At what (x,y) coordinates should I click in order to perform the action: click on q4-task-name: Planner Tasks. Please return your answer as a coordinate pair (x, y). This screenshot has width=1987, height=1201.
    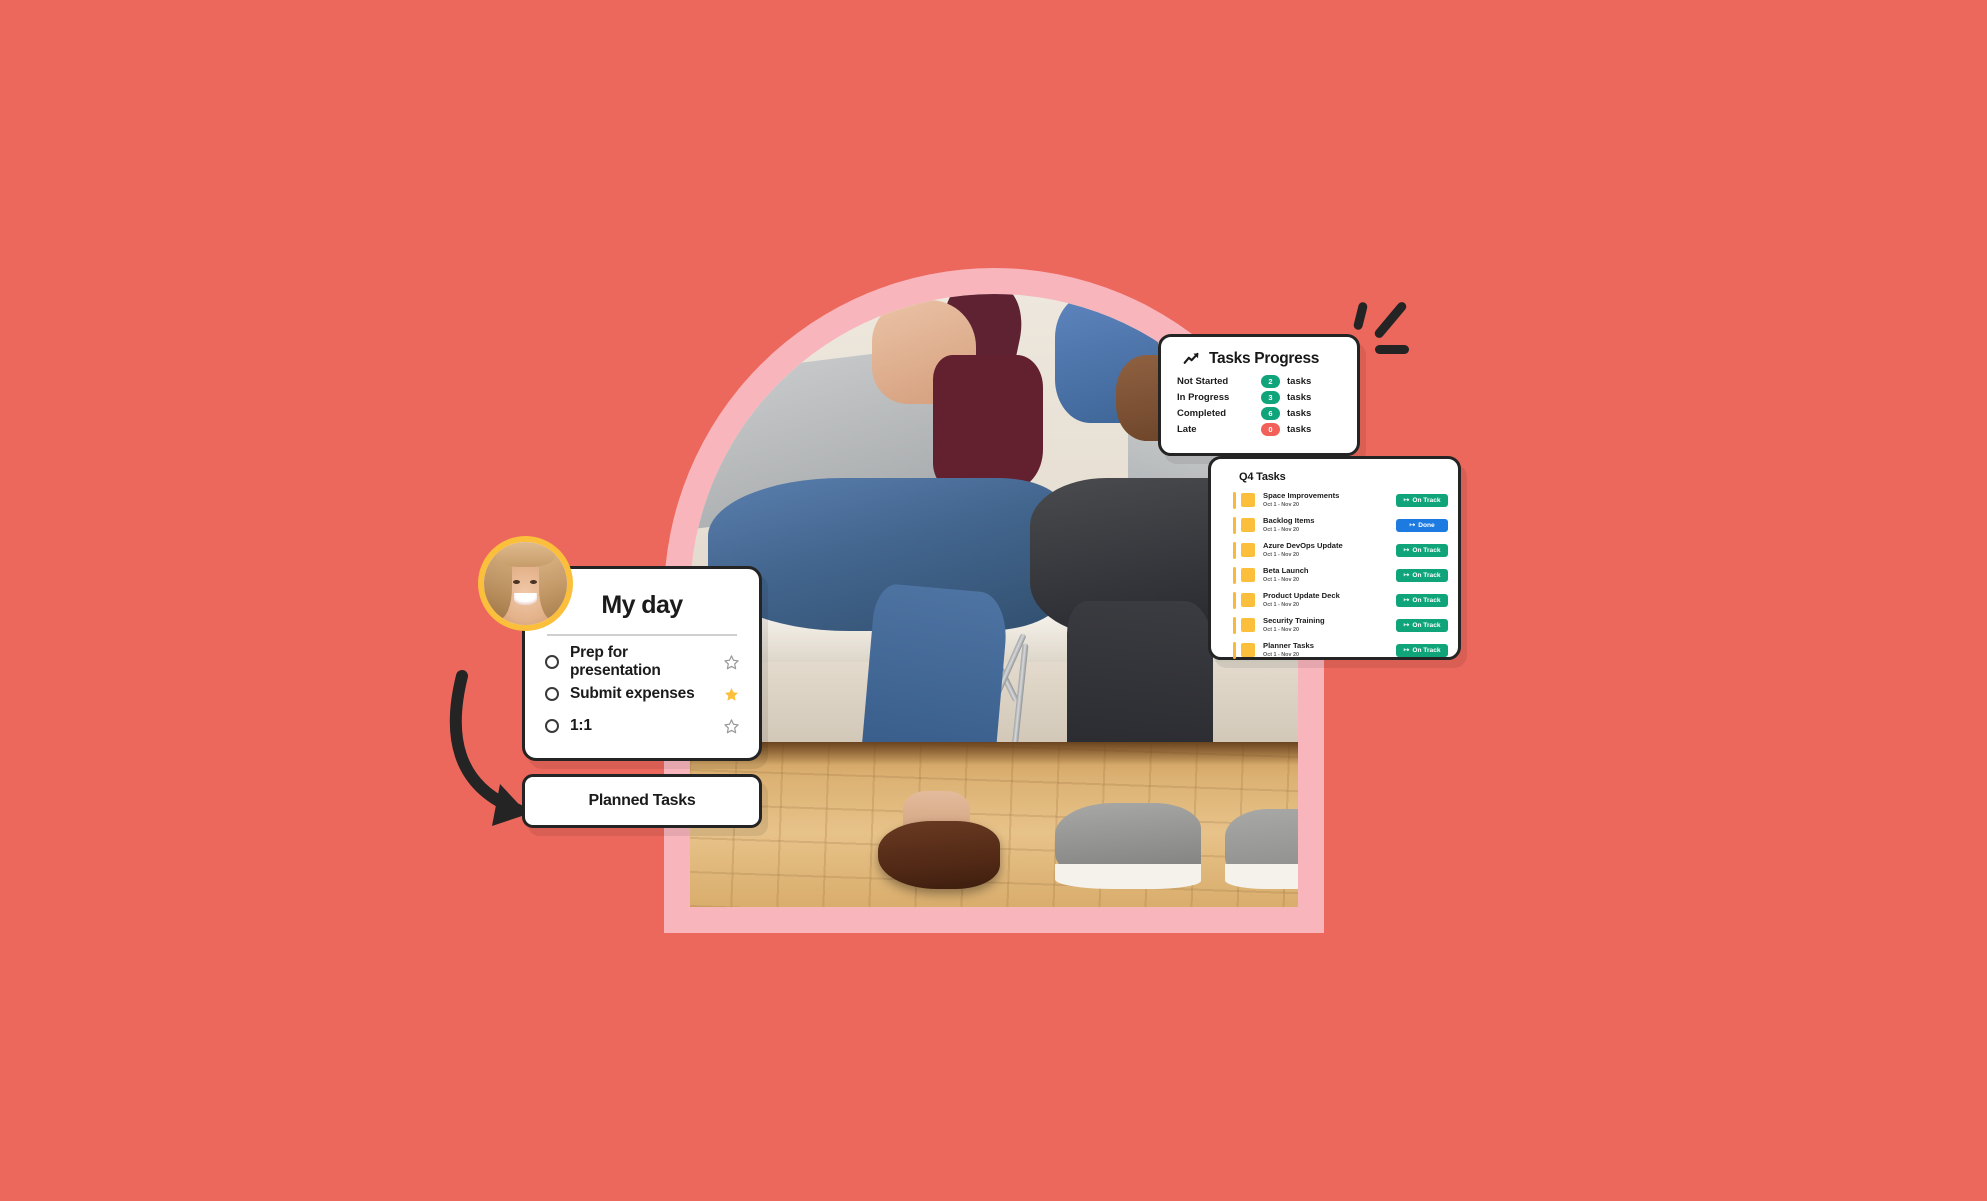
    Looking at the image, I should click on (1288, 645).